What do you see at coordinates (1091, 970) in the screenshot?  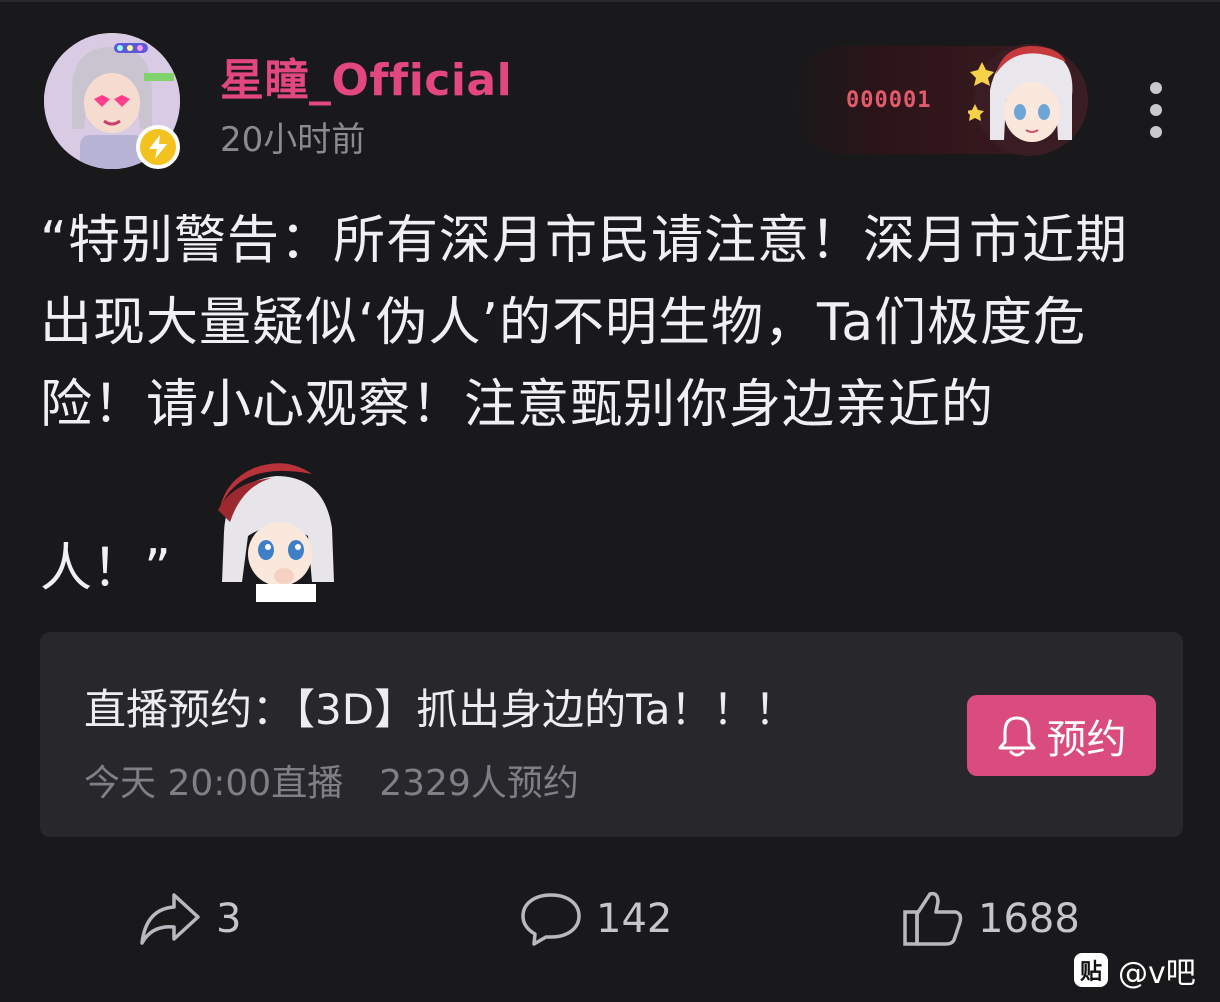 I see `tieba-logo-icon: 贴` at bounding box center [1091, 970].